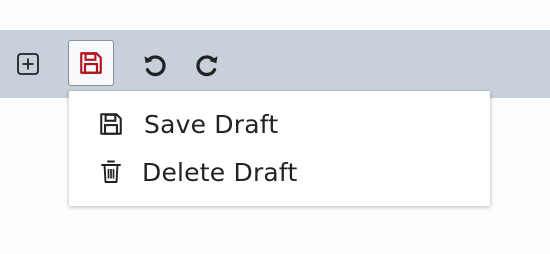 The image size is (550, 254). I want to click on menu-item-delete-draft: Delete Draft, so click(279, 172).